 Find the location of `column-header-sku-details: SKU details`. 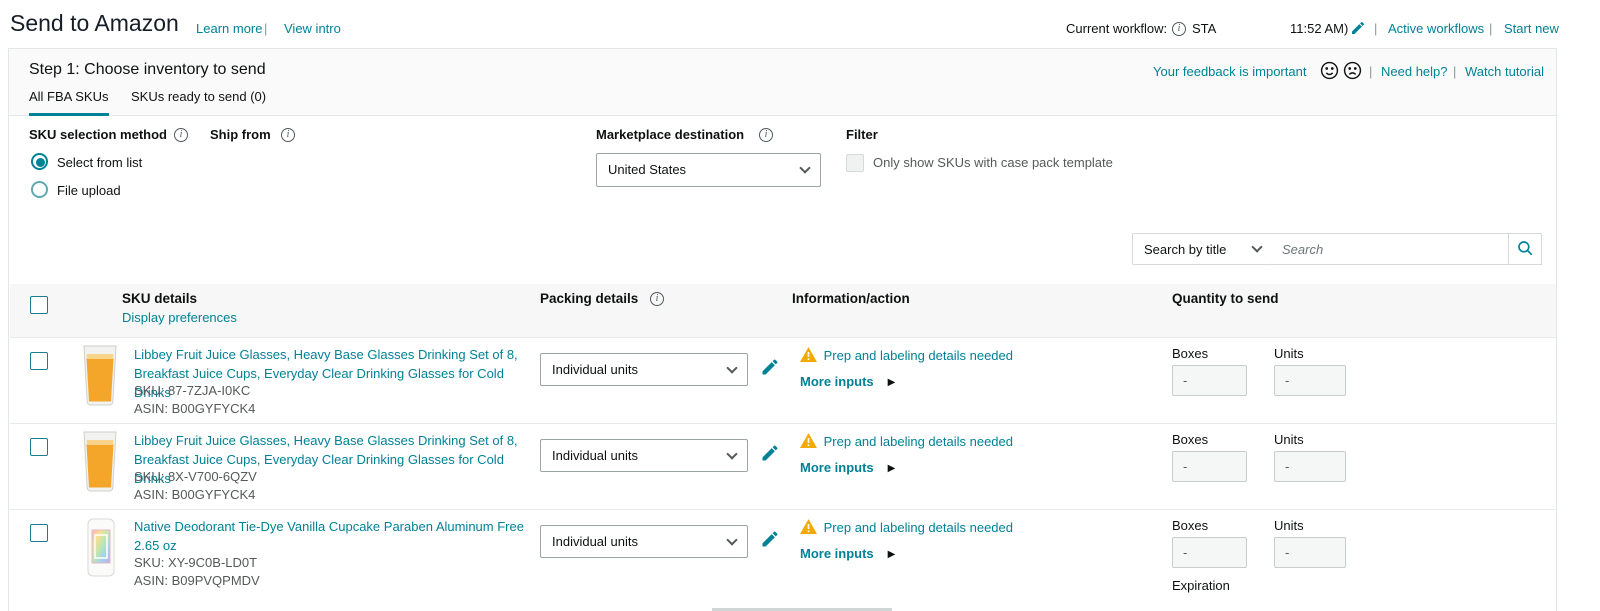

column-header-sku-details: SKU details is located at coordinates (160, 298).